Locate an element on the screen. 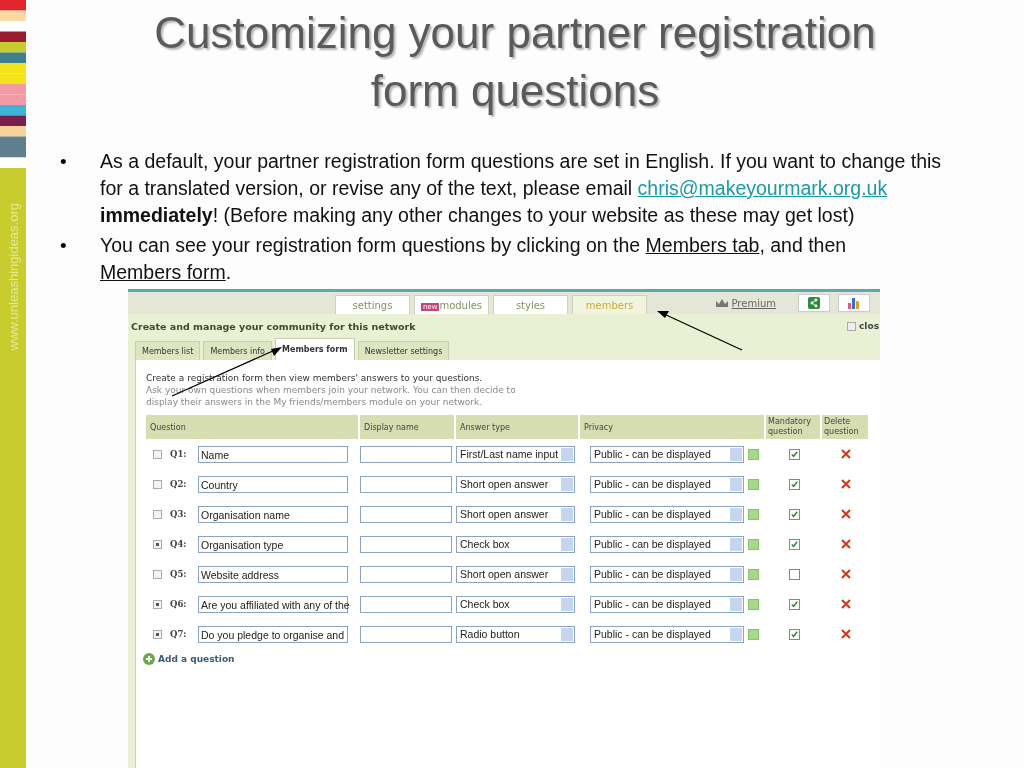  question-number: Q3: is located at coordinates (178, 514).